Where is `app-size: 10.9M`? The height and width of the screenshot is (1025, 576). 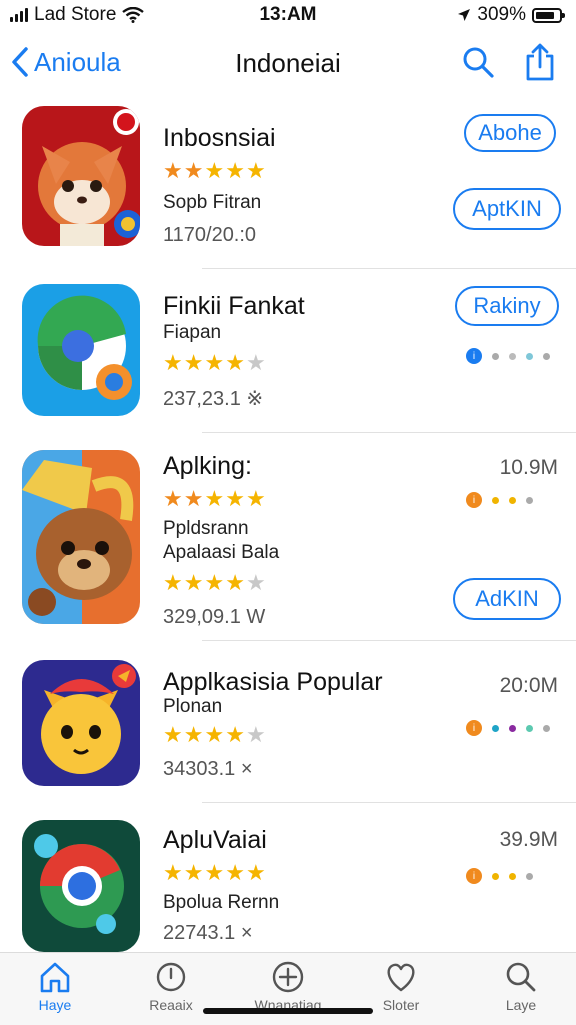
app-size: 10.9M is located at coordinates (528, 467).